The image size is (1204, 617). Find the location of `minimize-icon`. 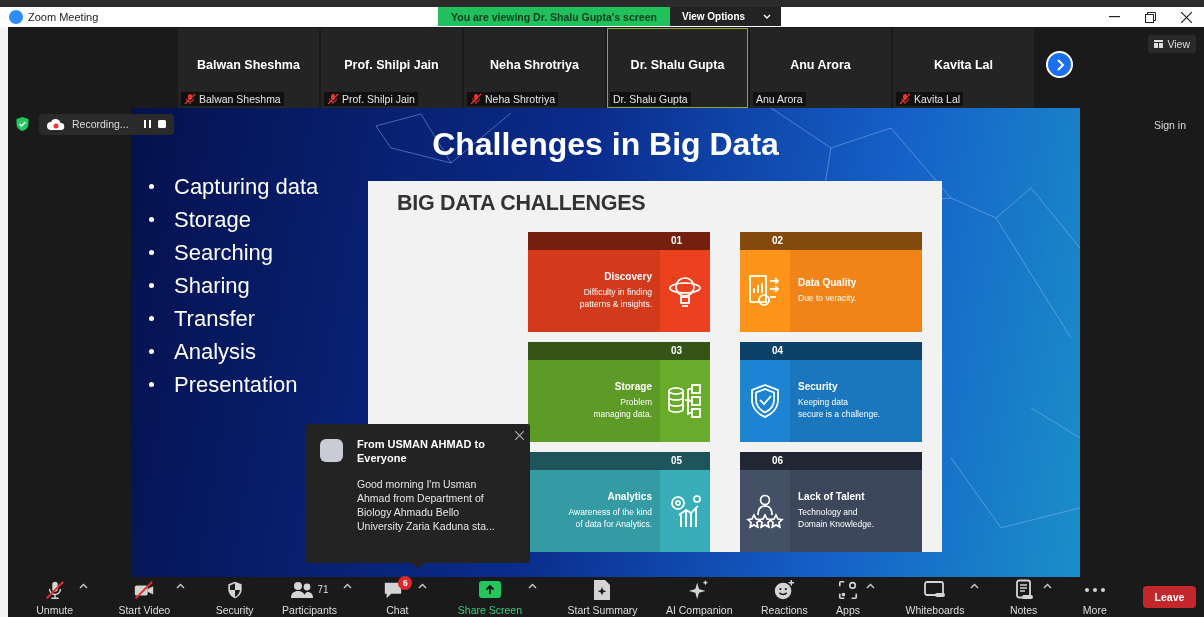

minimize-icon is located at coordinates (1114, 17).